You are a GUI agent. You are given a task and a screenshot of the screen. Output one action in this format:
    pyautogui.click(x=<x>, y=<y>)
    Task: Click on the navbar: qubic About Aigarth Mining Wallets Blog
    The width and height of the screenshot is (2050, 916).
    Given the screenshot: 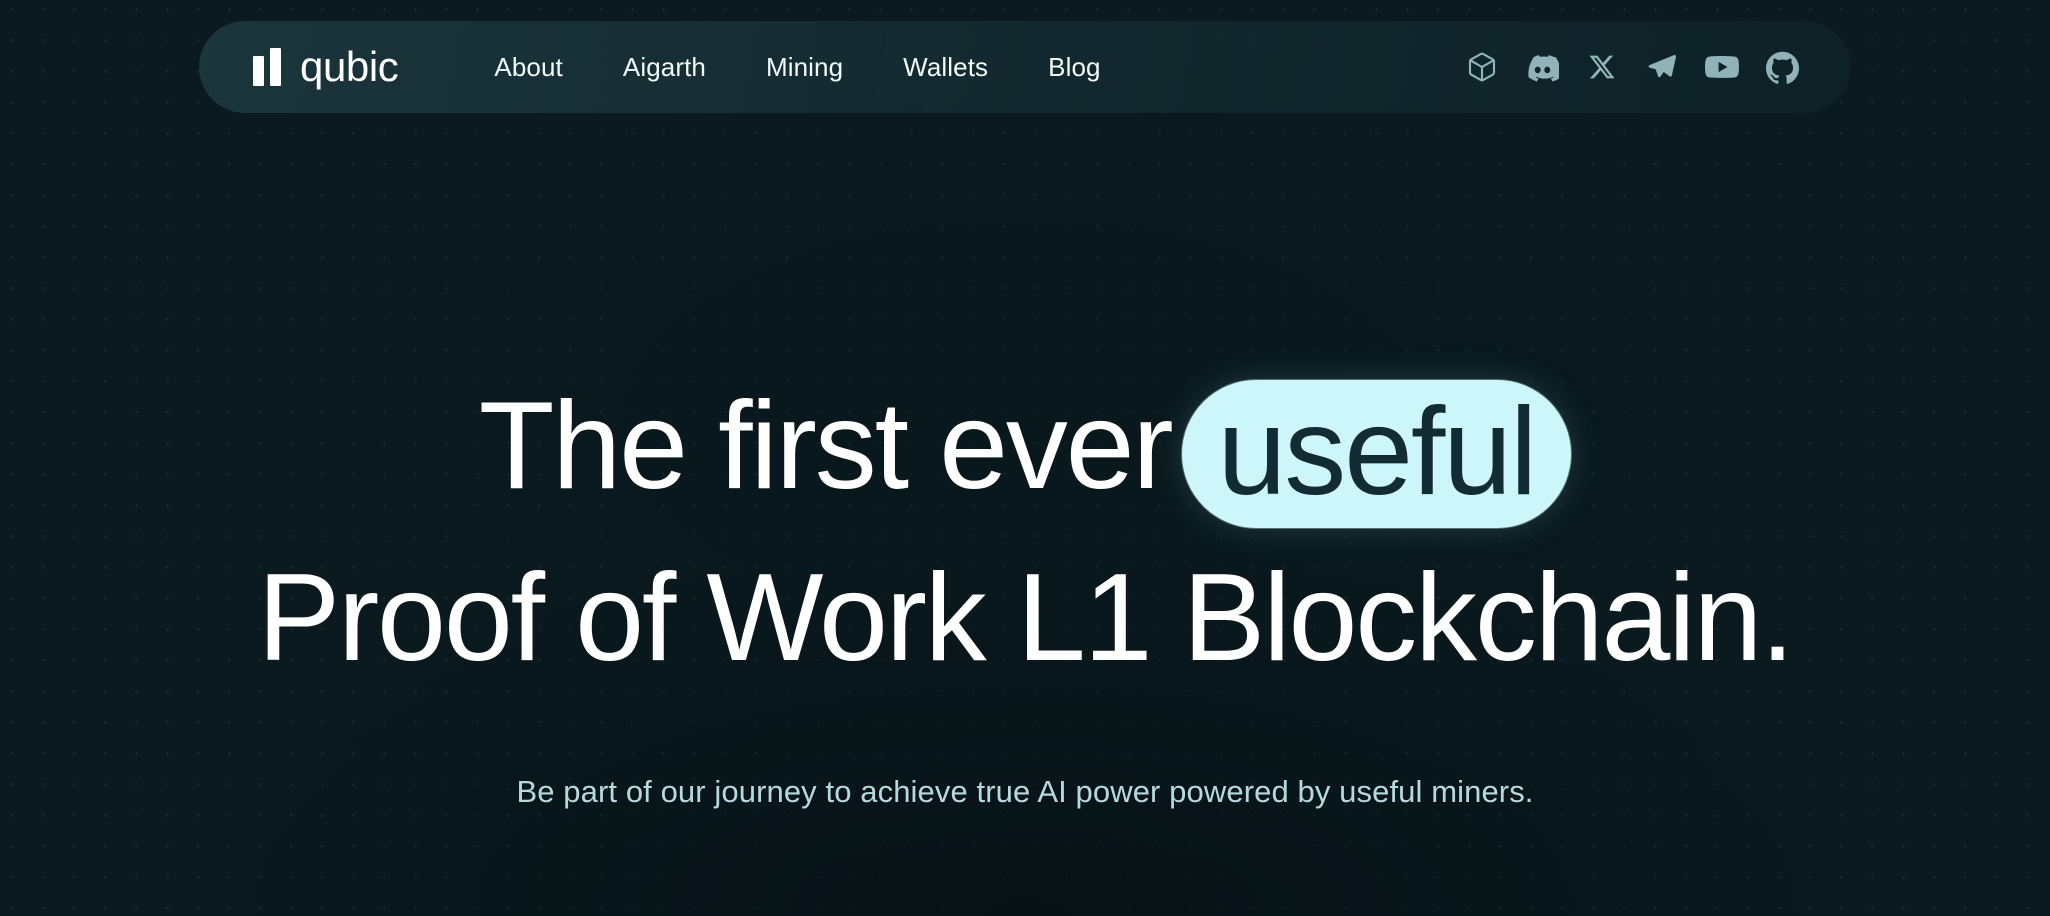 What is the action you would take?
    pyautogui.click(x=1025, y=67)
    